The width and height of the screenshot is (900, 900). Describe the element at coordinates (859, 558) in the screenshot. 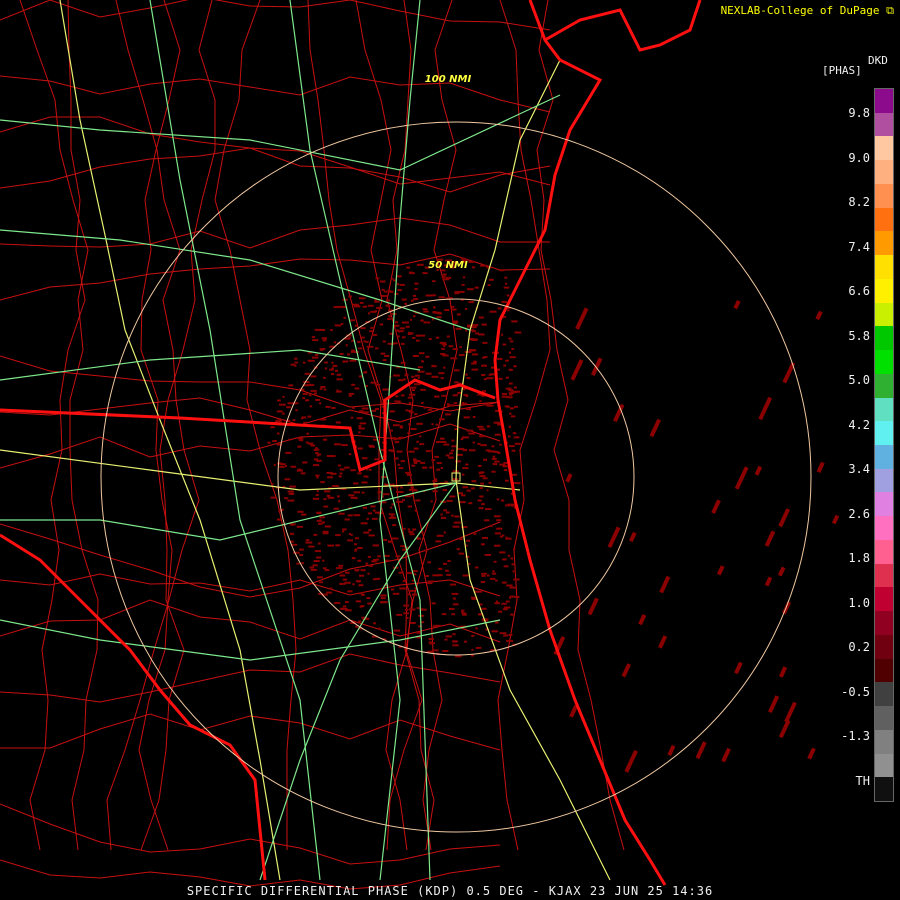

I see `legend-tick-label: 1.8` at that location.